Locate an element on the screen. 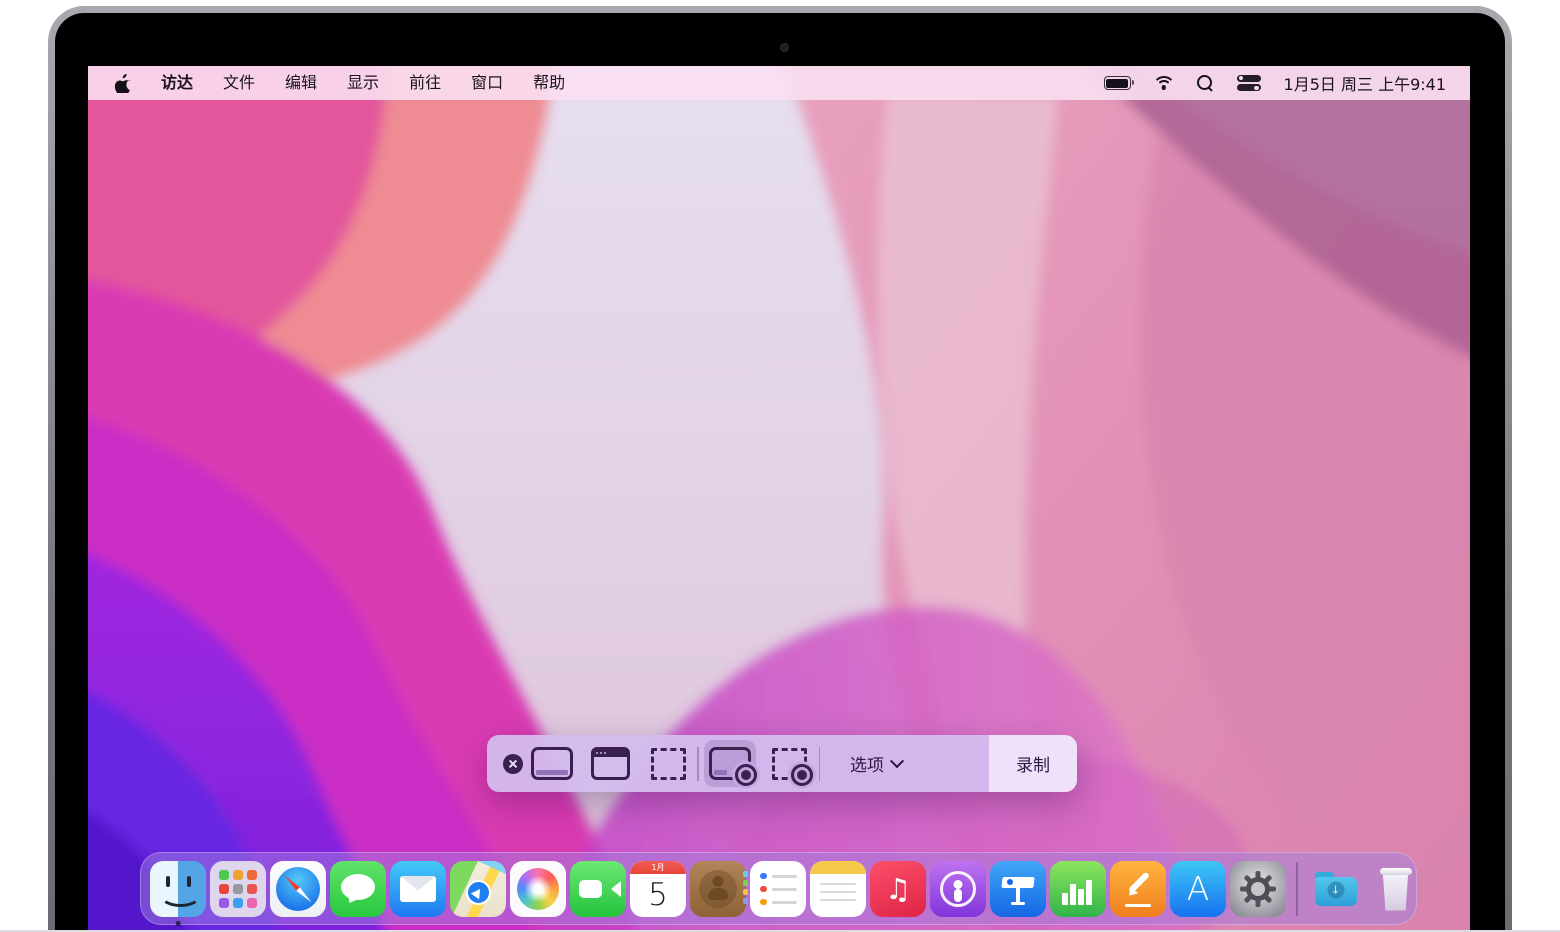  spotlight-search-icon is located at coordinates (1205, 83).